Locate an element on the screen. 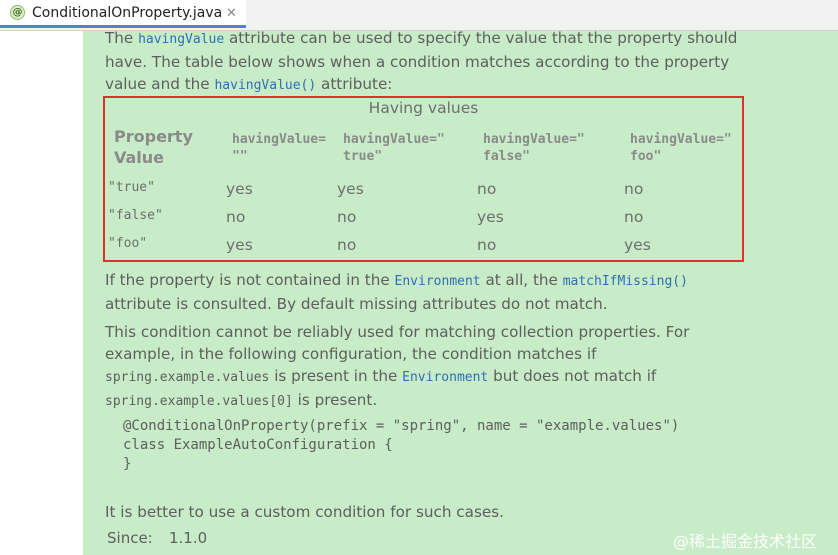 This screenshot has height=555, width=838. table-caption: Having values is located at coordinates (423, 108).